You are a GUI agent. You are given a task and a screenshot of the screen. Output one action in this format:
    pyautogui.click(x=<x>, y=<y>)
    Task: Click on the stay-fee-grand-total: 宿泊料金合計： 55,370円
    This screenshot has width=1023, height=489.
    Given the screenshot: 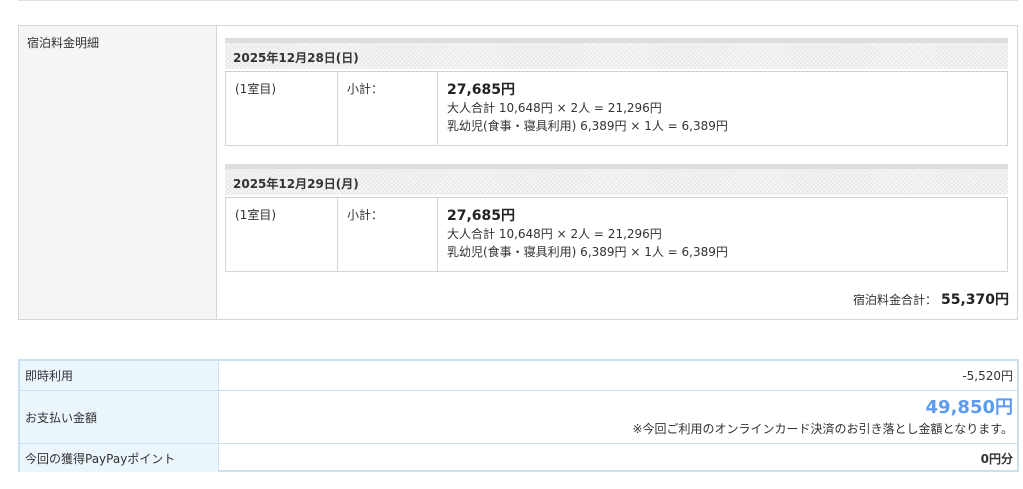 What is the action you would take?
    pyautogui.click(x=931, y=300)
    